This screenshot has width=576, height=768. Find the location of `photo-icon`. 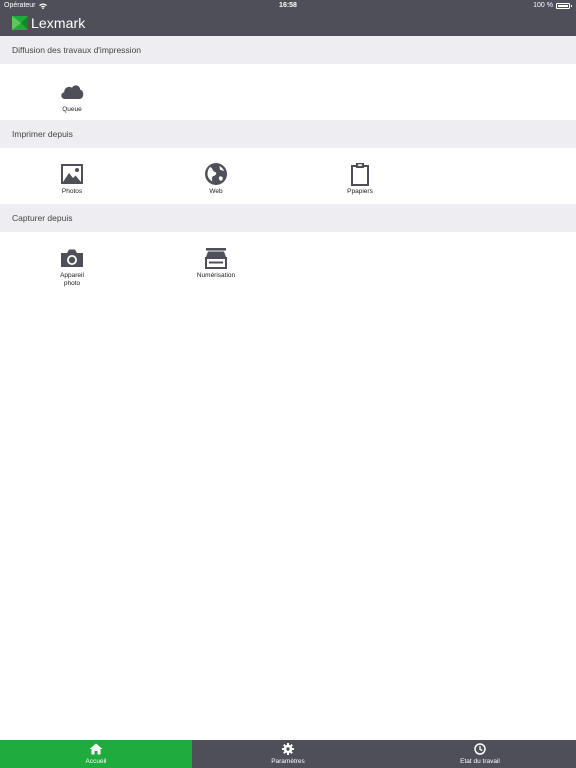

photo-icon is located at coordinates (72, 174).